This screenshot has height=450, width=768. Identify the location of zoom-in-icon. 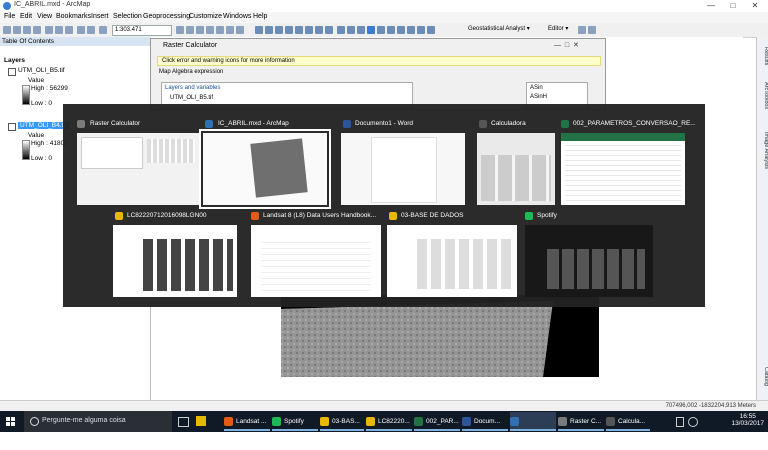
(259, 30).